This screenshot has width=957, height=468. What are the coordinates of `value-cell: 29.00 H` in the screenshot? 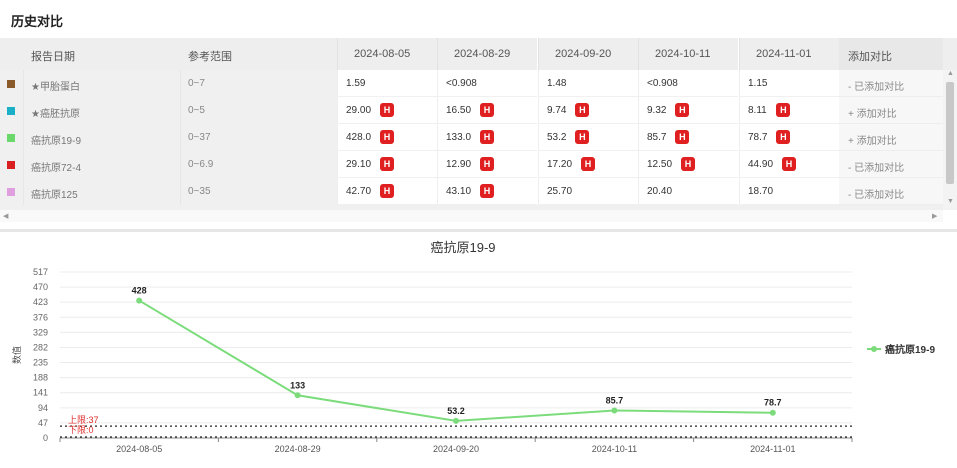 It's located at (387, 110).